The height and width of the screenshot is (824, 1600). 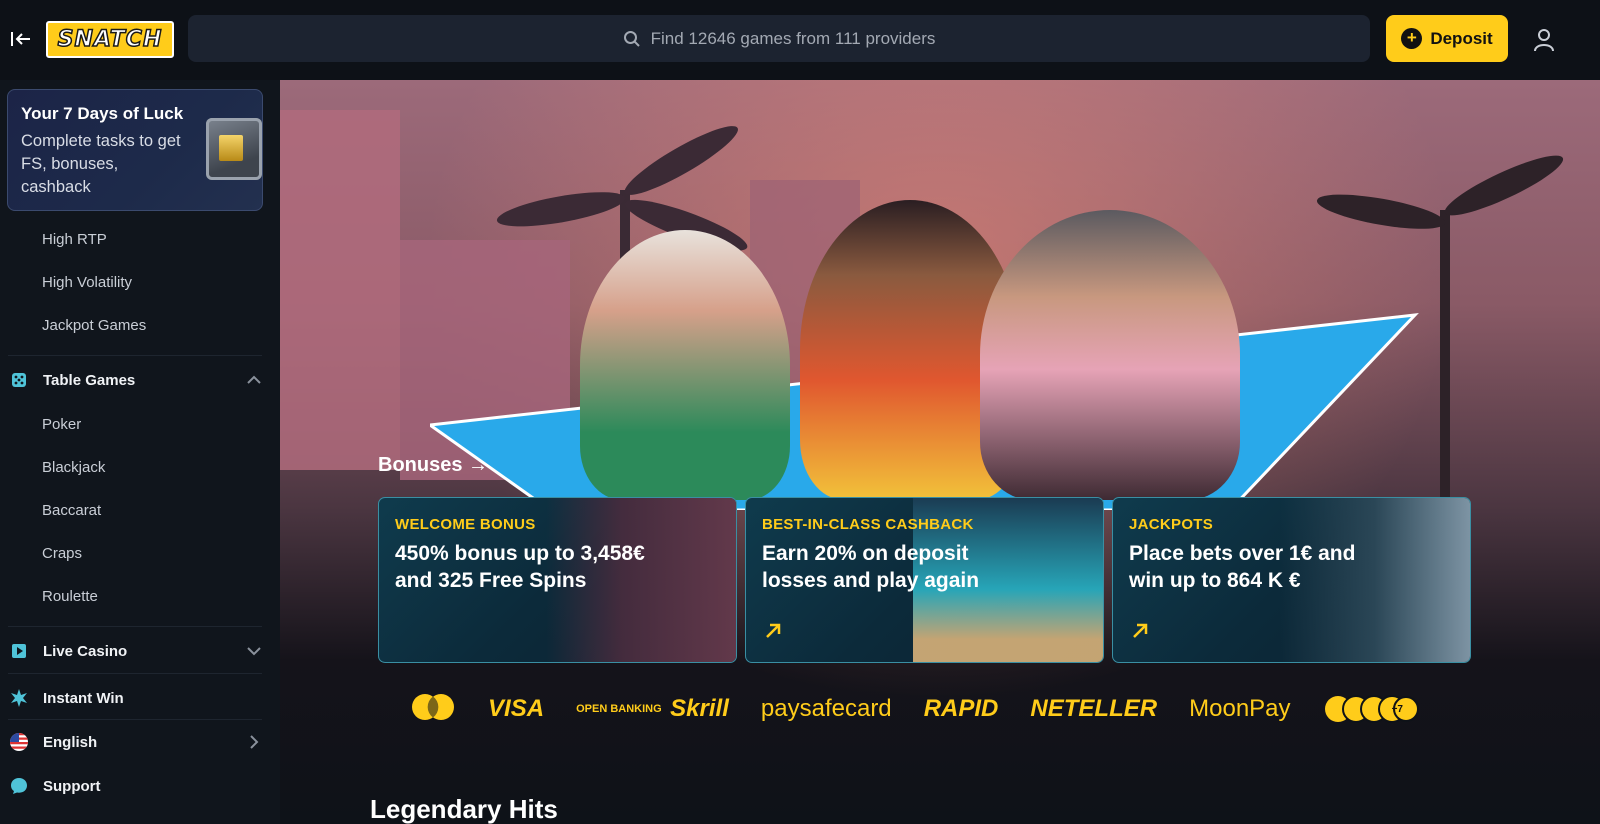 I want to click on chevron-up-icon, so click(x=254, y=380).